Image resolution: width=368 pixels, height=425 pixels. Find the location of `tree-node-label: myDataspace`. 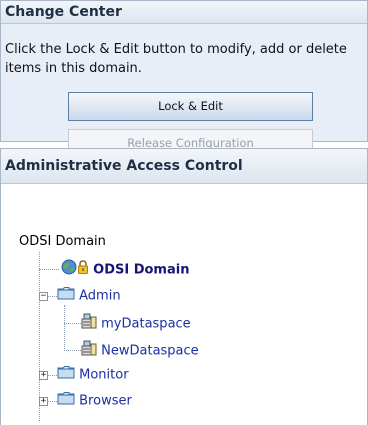

tree-node-label: myDataspace is located at coordinates (146, 324).